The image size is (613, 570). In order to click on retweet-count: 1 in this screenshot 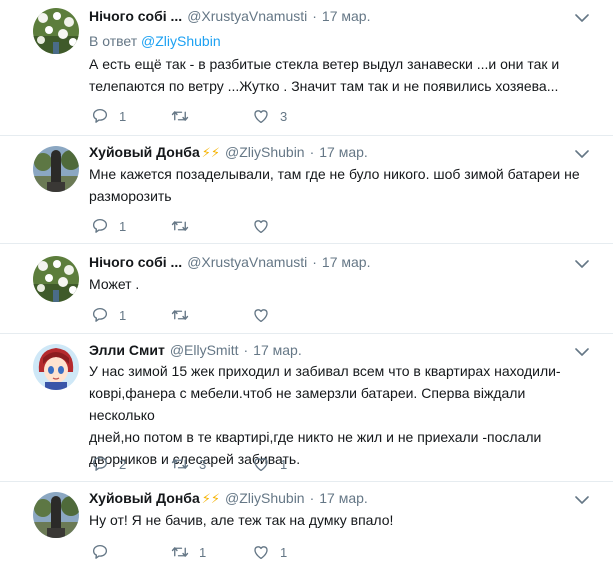, I will do `click(203, 552)`.